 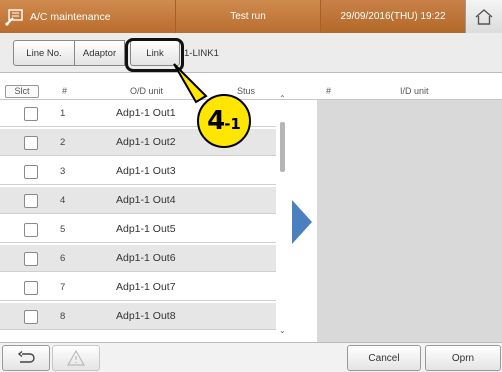 What do you see at coordinates (44, 53) in the screenshot?
I see `tab-line-no: Line No.` at bounding box center [44, 53].